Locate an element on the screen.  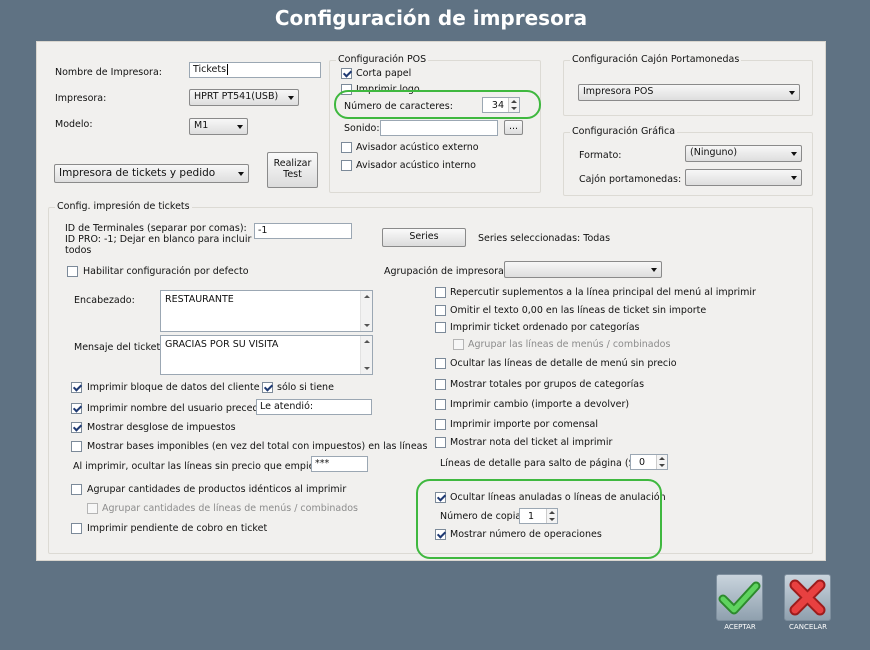
test-button: Realizar Test is located at coordinates (292, 170).